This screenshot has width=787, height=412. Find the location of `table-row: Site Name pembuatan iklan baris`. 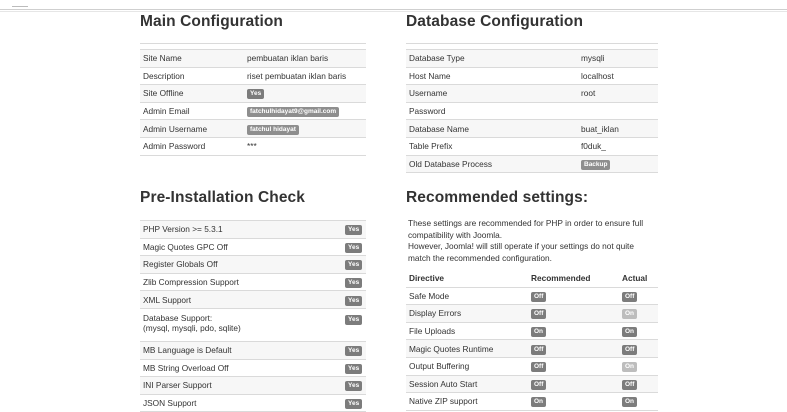

table-row: Site Name pembuatan iklan baris is located at coordinates (253, 58).